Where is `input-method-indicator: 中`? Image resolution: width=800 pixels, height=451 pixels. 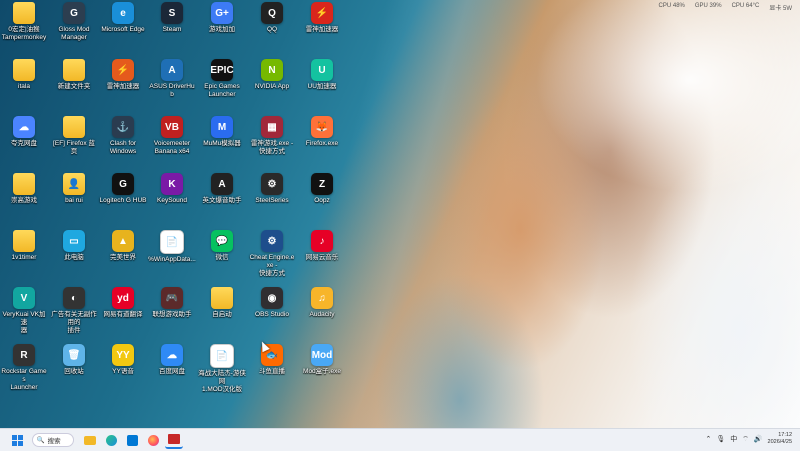
input-method-indicator: 中 is located at coordinates (733, 439).